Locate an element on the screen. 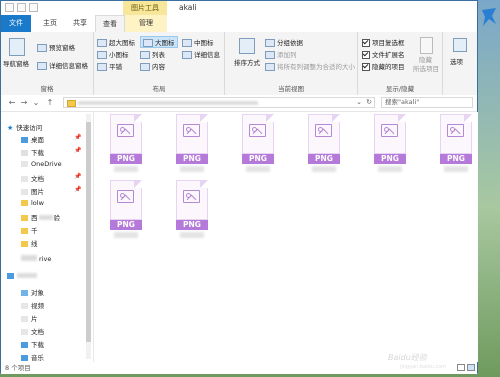  nav-drive: rive is located at coordinates (36, 259).